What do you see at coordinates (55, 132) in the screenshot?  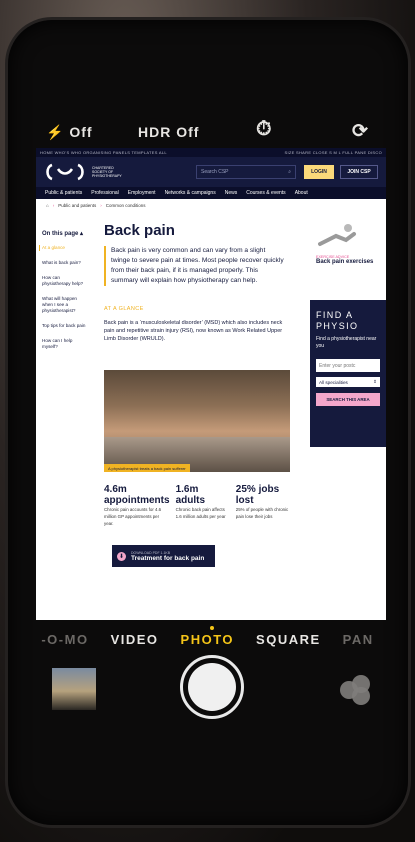 I see `lightning-icon: ⚡` at bounding box center [55, 132].